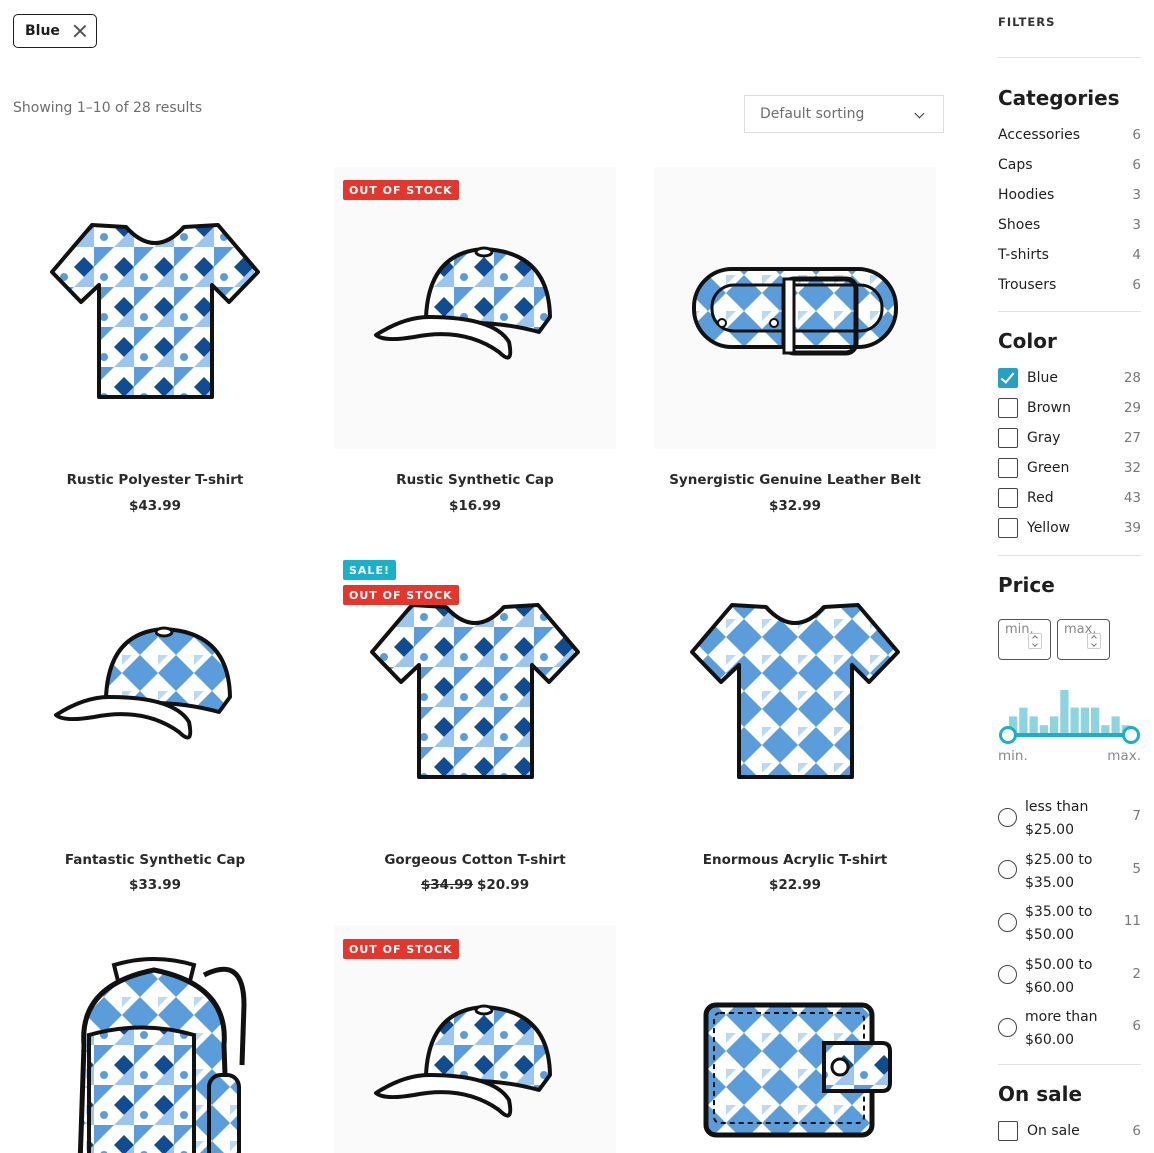 Image resolution: width=1154 pixels, height=1153 pixels. I want to click on sorting-select: Default sorting, so click(844, 114).